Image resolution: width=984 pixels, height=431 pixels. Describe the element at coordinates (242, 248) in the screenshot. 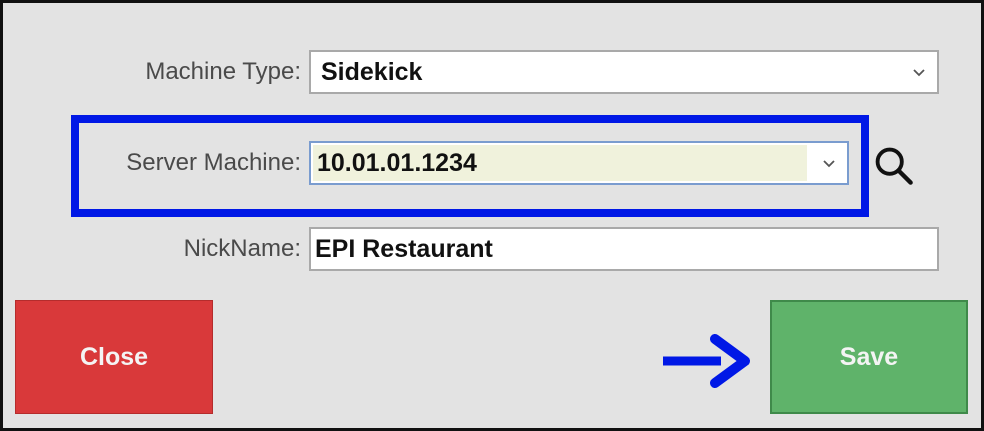

I see `nickname-label: NickName:` at that location.